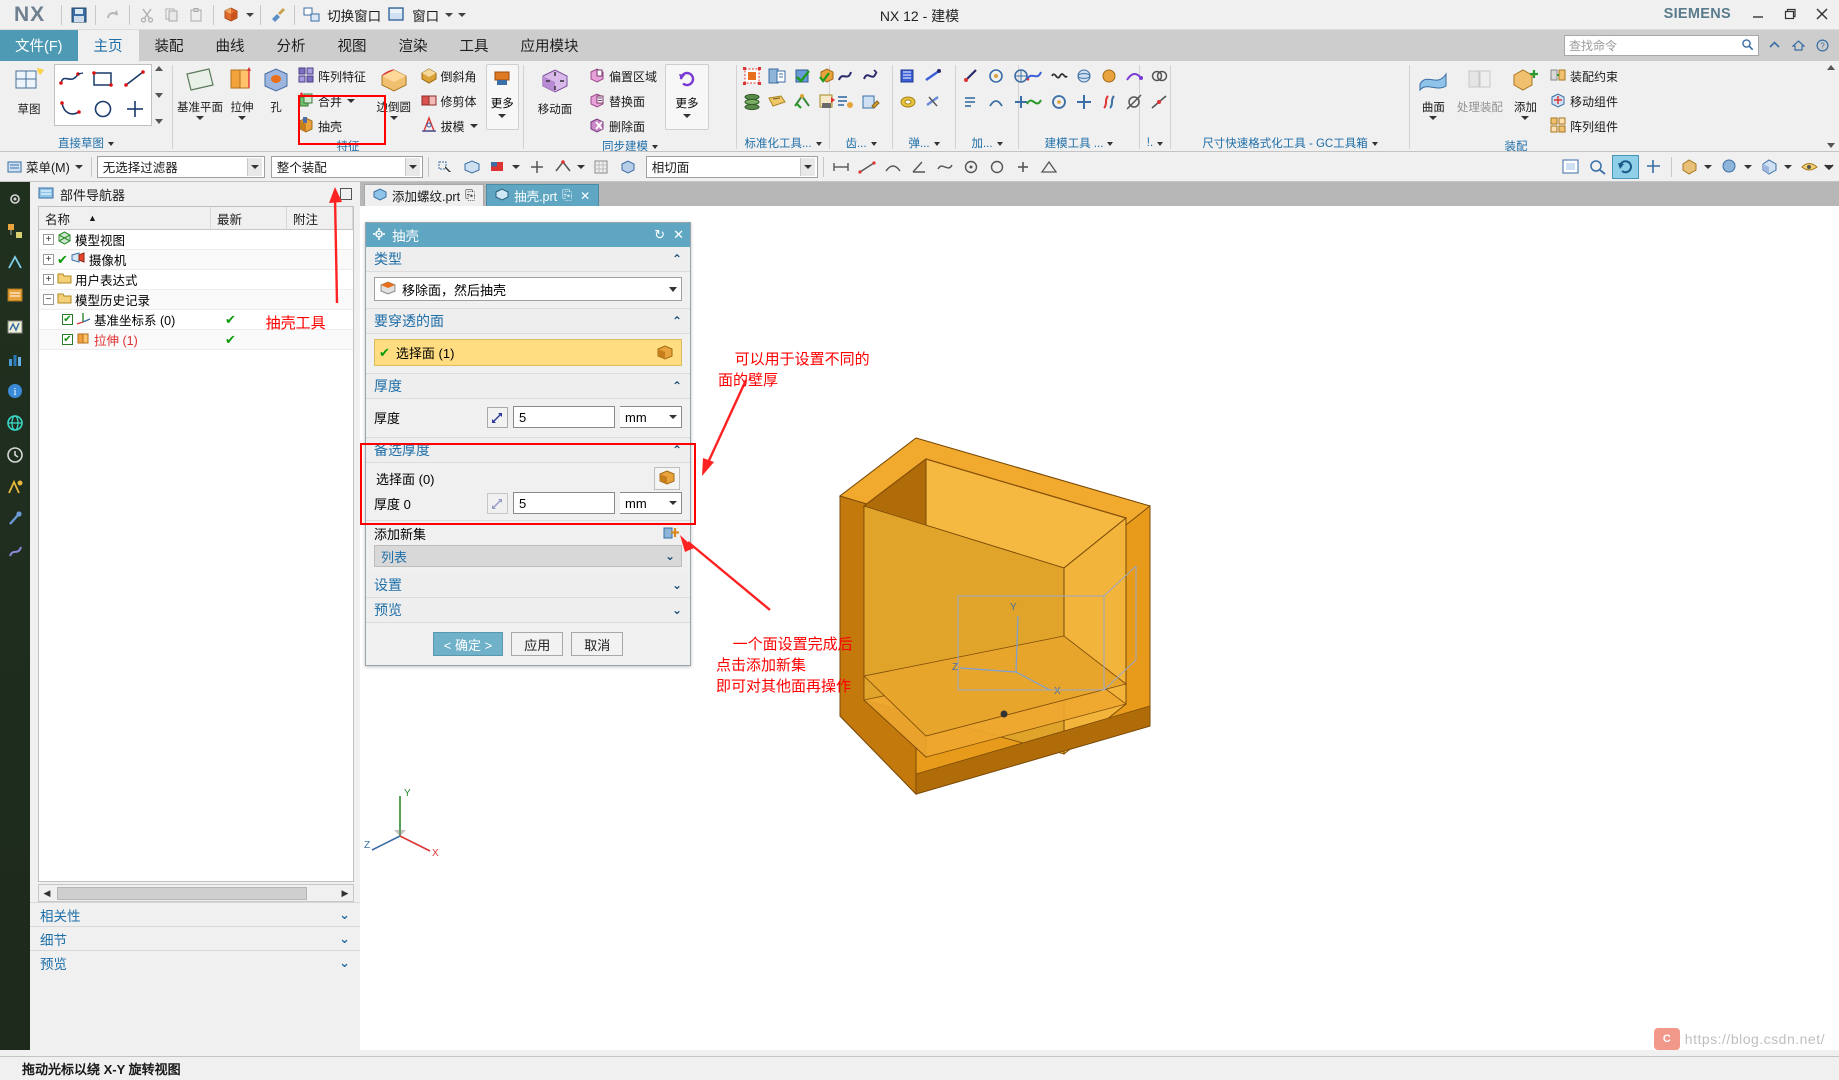 The height and width of the screenshot is (1080, 1839). I want to click on search-icon, so click(1747, 46).